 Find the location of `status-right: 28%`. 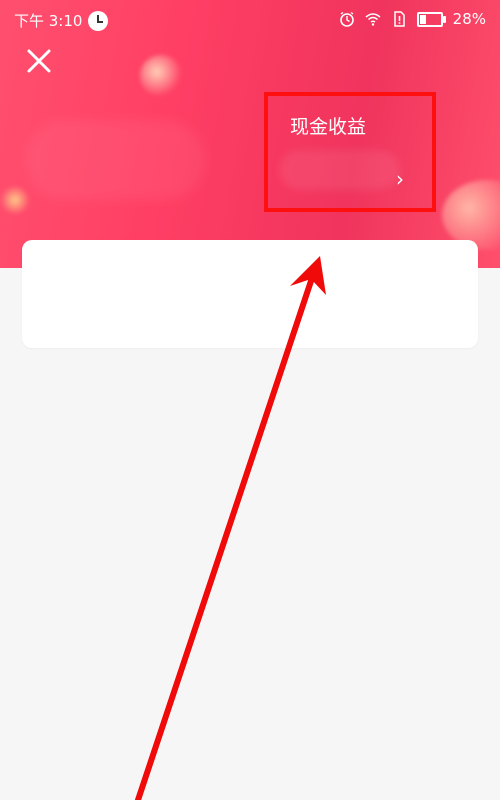

status-right: 28% is located at coordinates (412, 19).